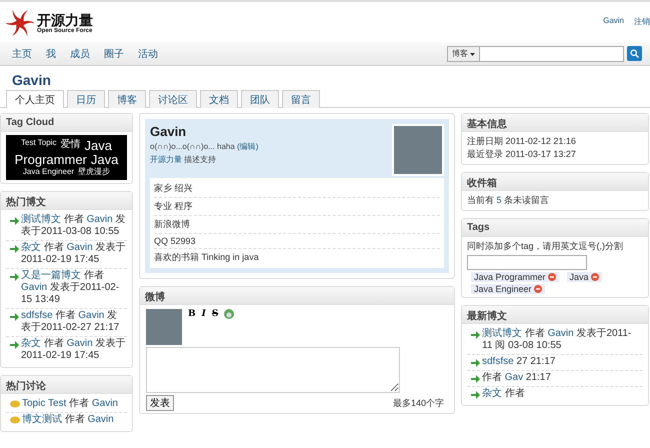 The height and width of the screenshot is (448, 650). Describe the element at coordinates (301, 99) in the screenshot. I see `tab: 留言` at that location.